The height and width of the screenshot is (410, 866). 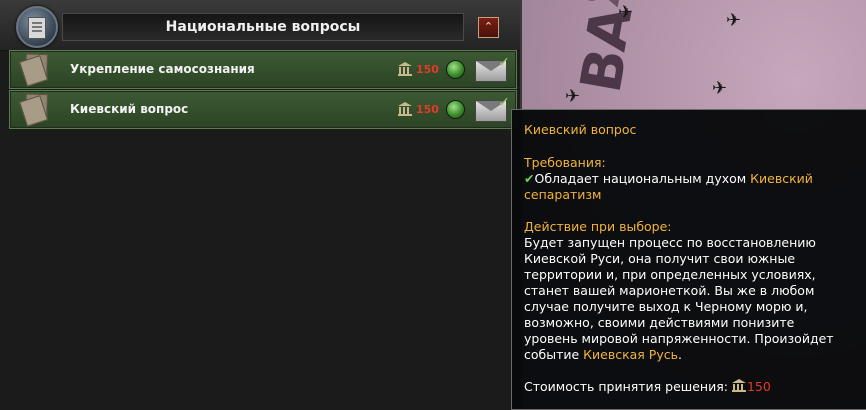 I want to click on effect-line: территории и, при определенных условиях,, so click(x=670, y=274).